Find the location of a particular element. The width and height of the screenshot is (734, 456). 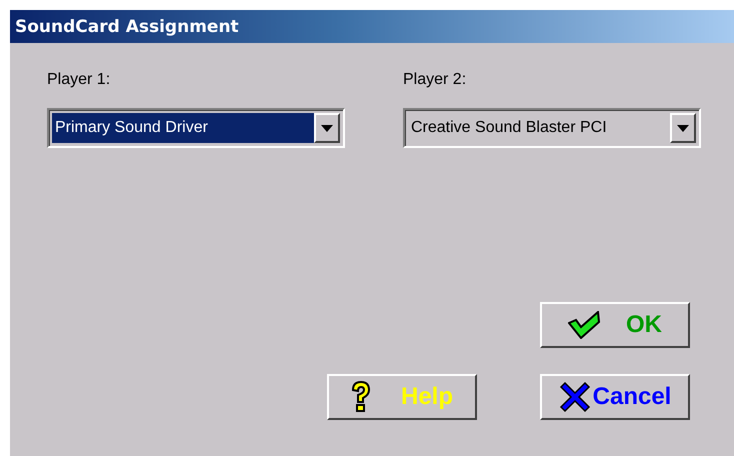

sound-driver-dropdown: Creative Sound Blaster PCI is located at coordinates (552, 128).